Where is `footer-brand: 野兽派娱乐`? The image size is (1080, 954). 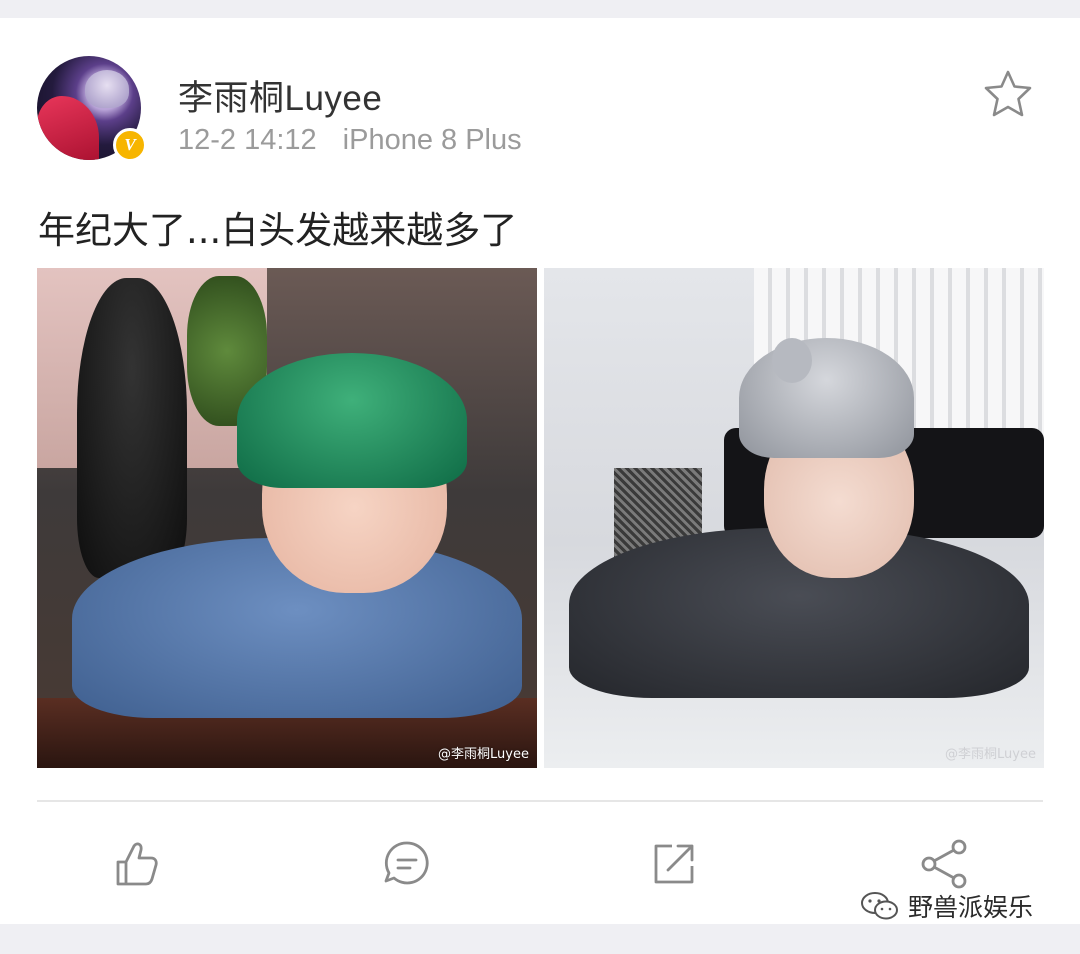
footer-brand: 野兽派娱乐 is located at coordinates (946, 906).